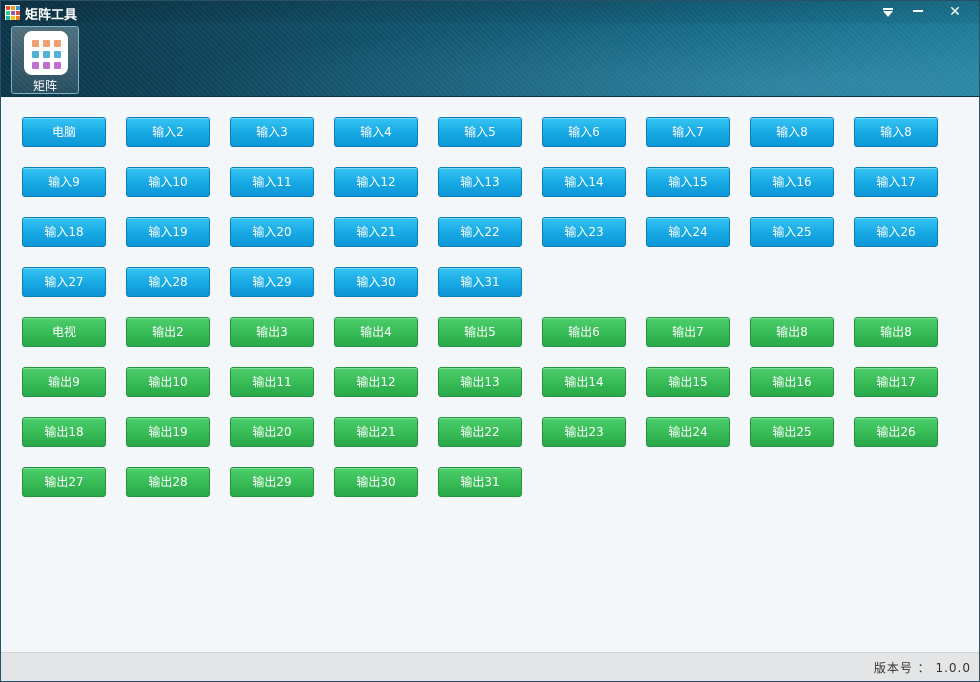 The width and height of the screenshot is (980, 682). What do you see at coordinates (896, 182) in the screenshot?
I see `input-button: 输入17` at bounding box center [896, 182].